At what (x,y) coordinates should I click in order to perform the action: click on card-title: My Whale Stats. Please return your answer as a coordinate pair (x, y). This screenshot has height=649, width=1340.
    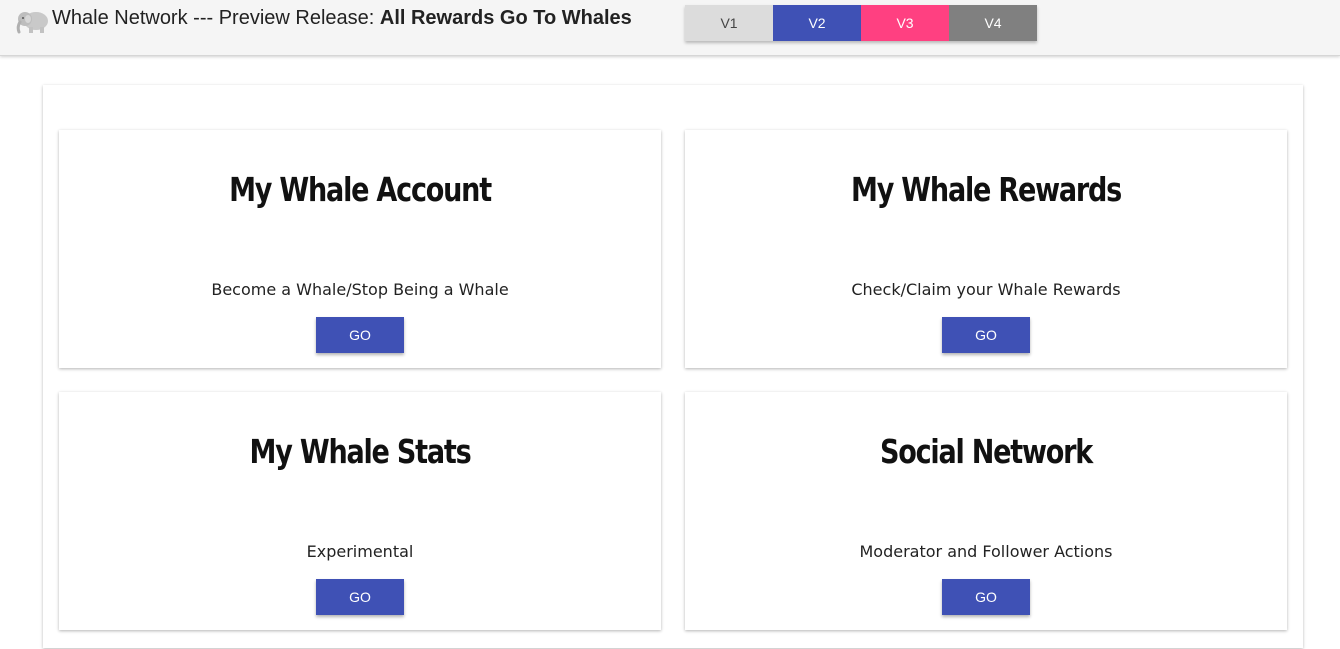
    Looking at the image, I should click on (360, 451).